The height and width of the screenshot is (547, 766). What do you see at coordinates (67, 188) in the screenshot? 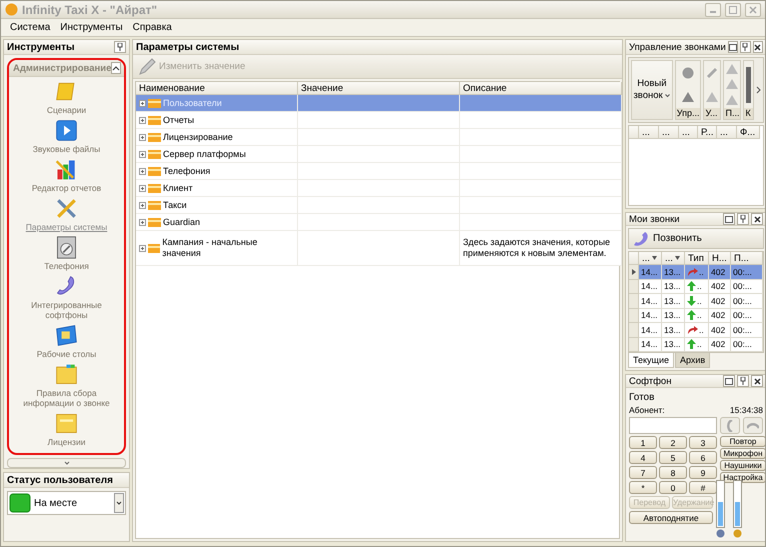
I see `tool-link: Редактор отчетов` at bounding box center [67, 188].